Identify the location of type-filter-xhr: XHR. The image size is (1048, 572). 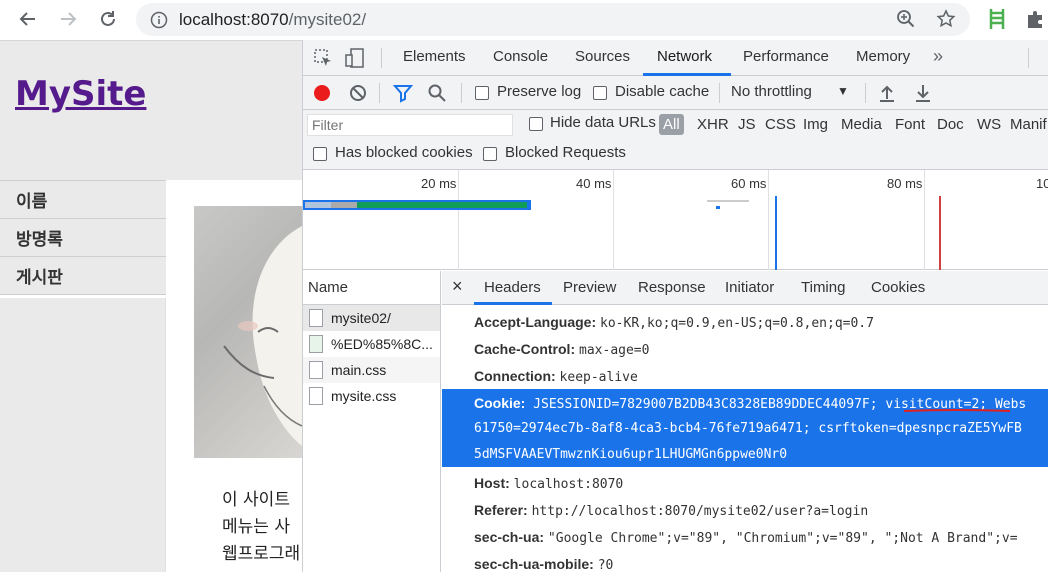
(713, 124).